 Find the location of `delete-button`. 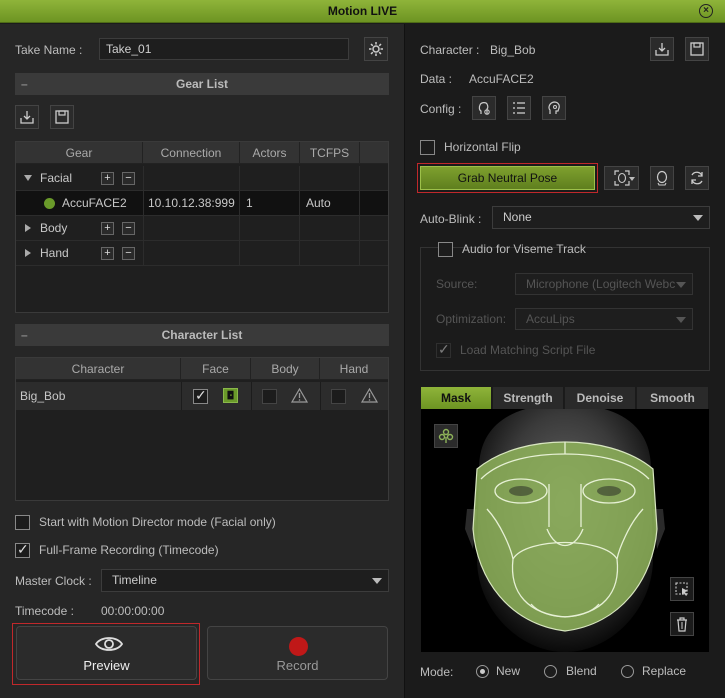

delete-button is located at coordinates (682, 624).